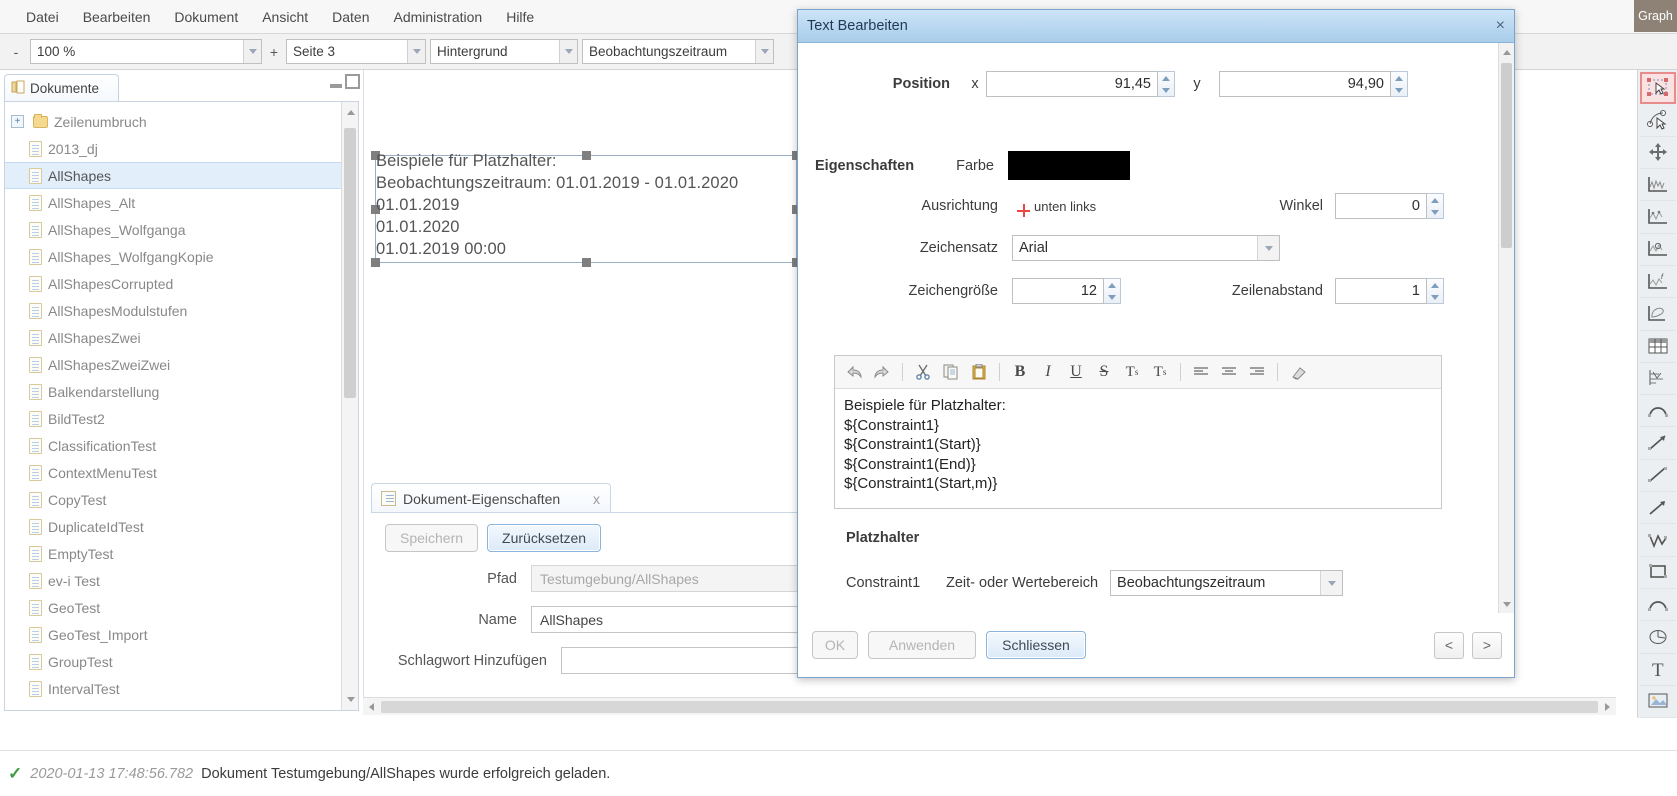 This screenshot has height=796, width=1677. What do you see at coordinates (1657, 88) in the screenshot?
I see `select-tool` at bounding box center [1657, 88].